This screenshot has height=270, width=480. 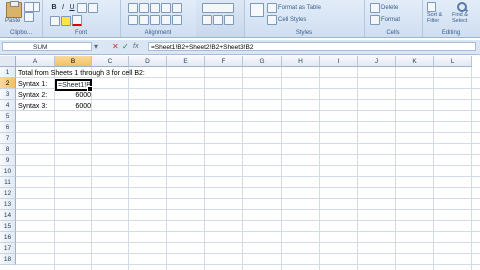 I want to click on align-center-icon, so click(x=144, y=20).